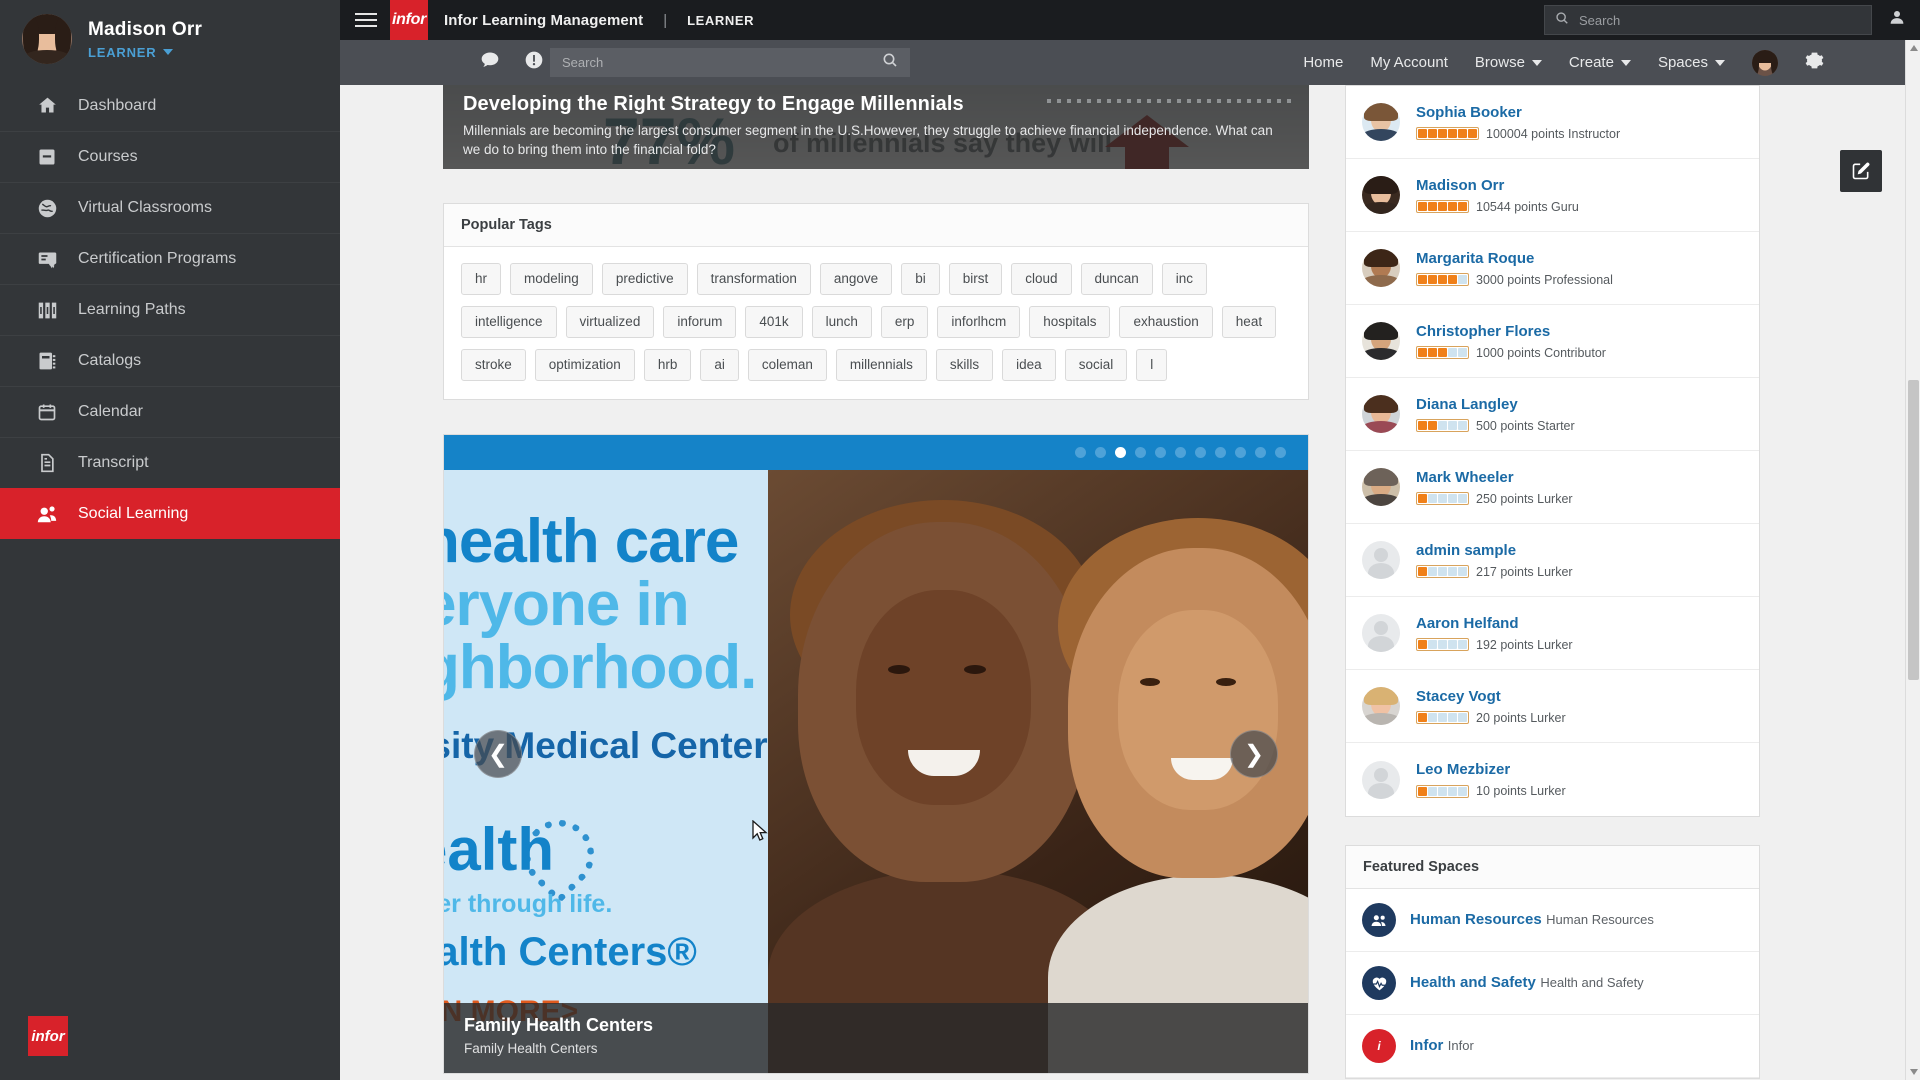  I want to click on tag-item: virtualized, so click(610, 322).